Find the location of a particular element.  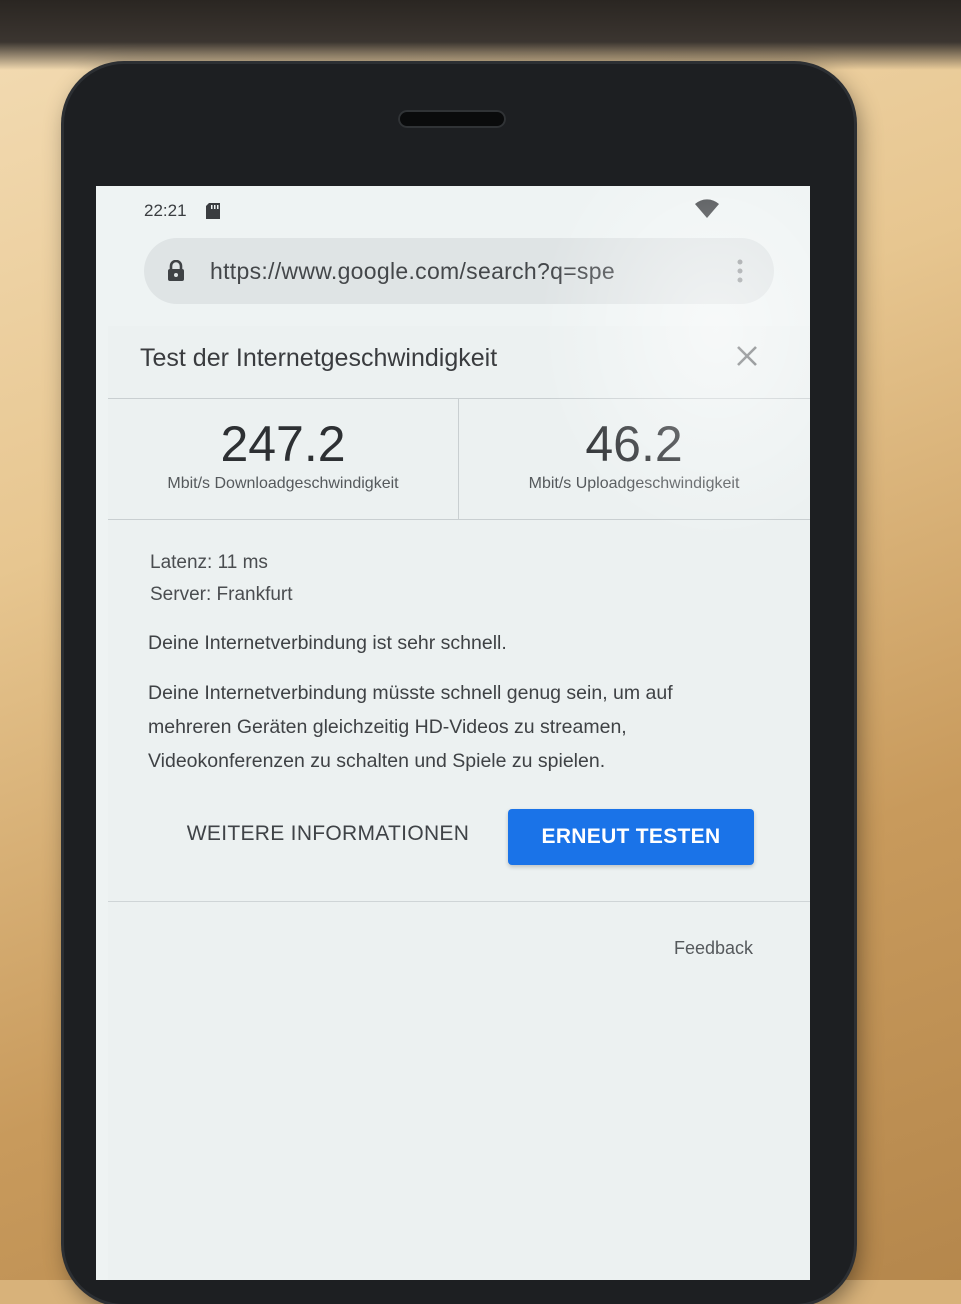

close-icon is located at coordinates (747, 356).